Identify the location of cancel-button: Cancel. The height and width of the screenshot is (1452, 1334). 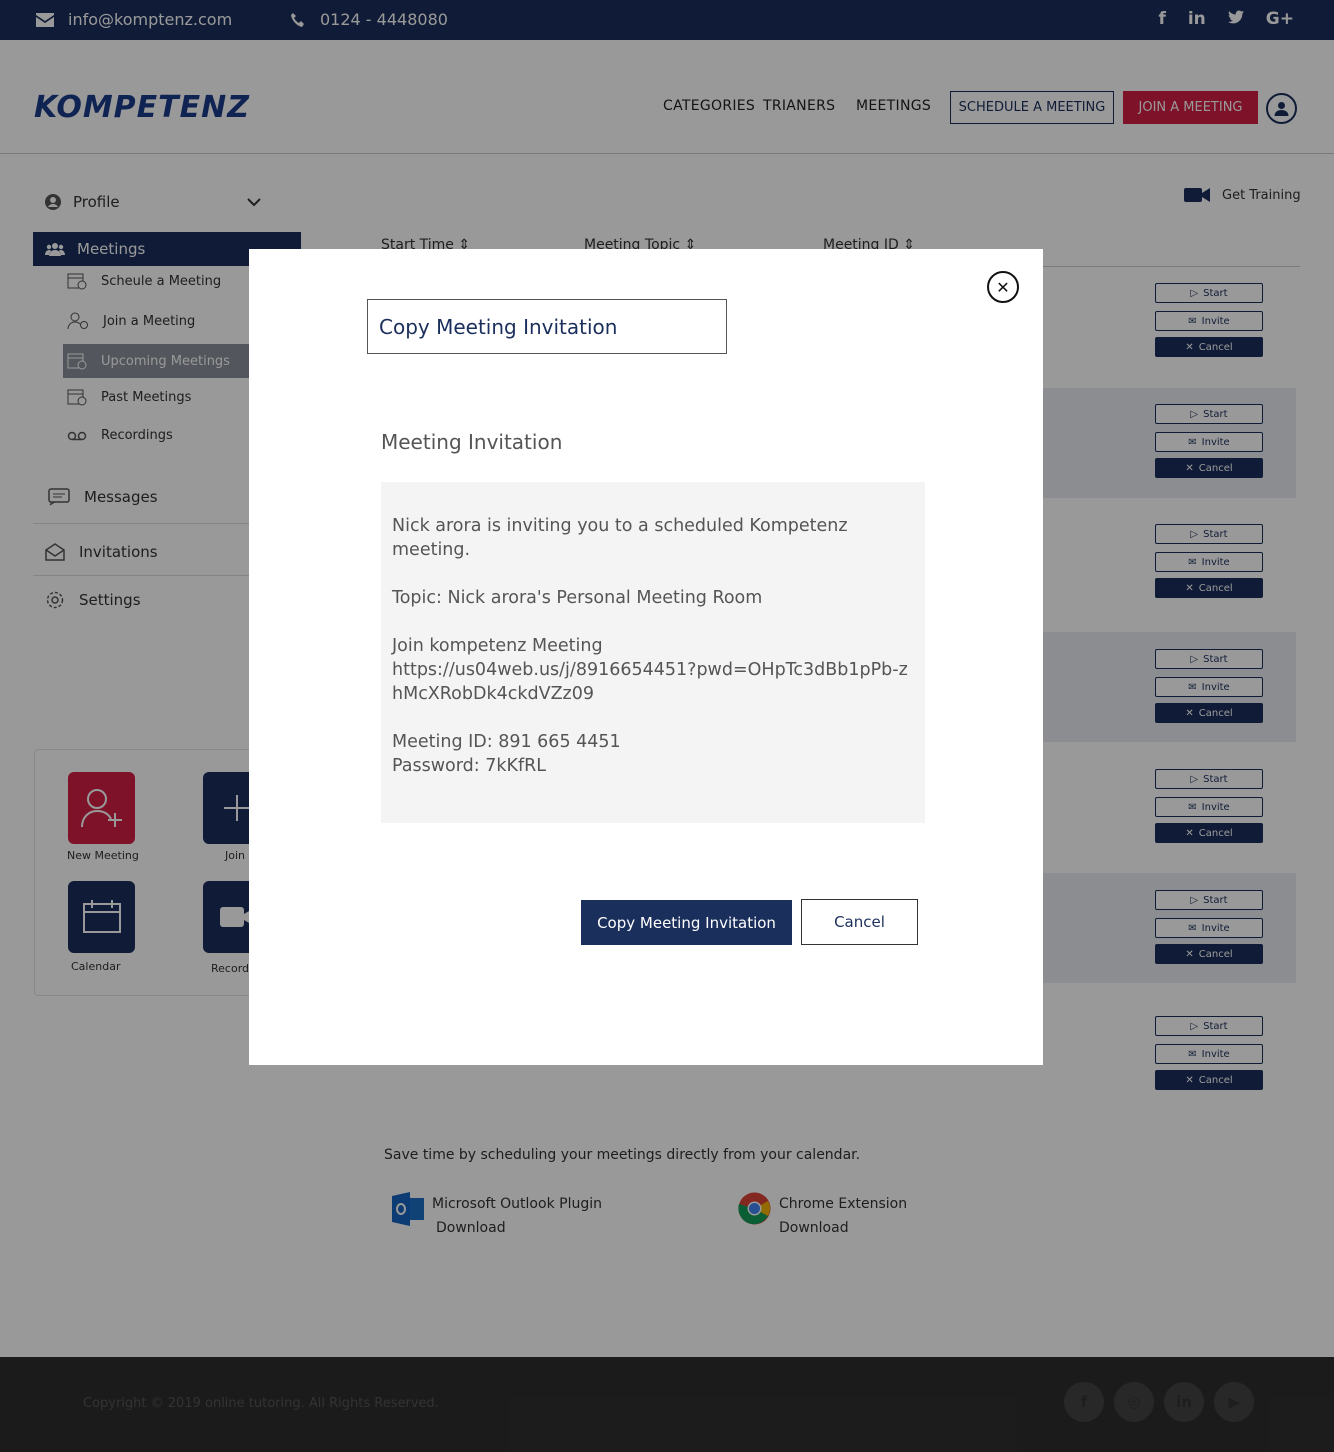
(859, 922).